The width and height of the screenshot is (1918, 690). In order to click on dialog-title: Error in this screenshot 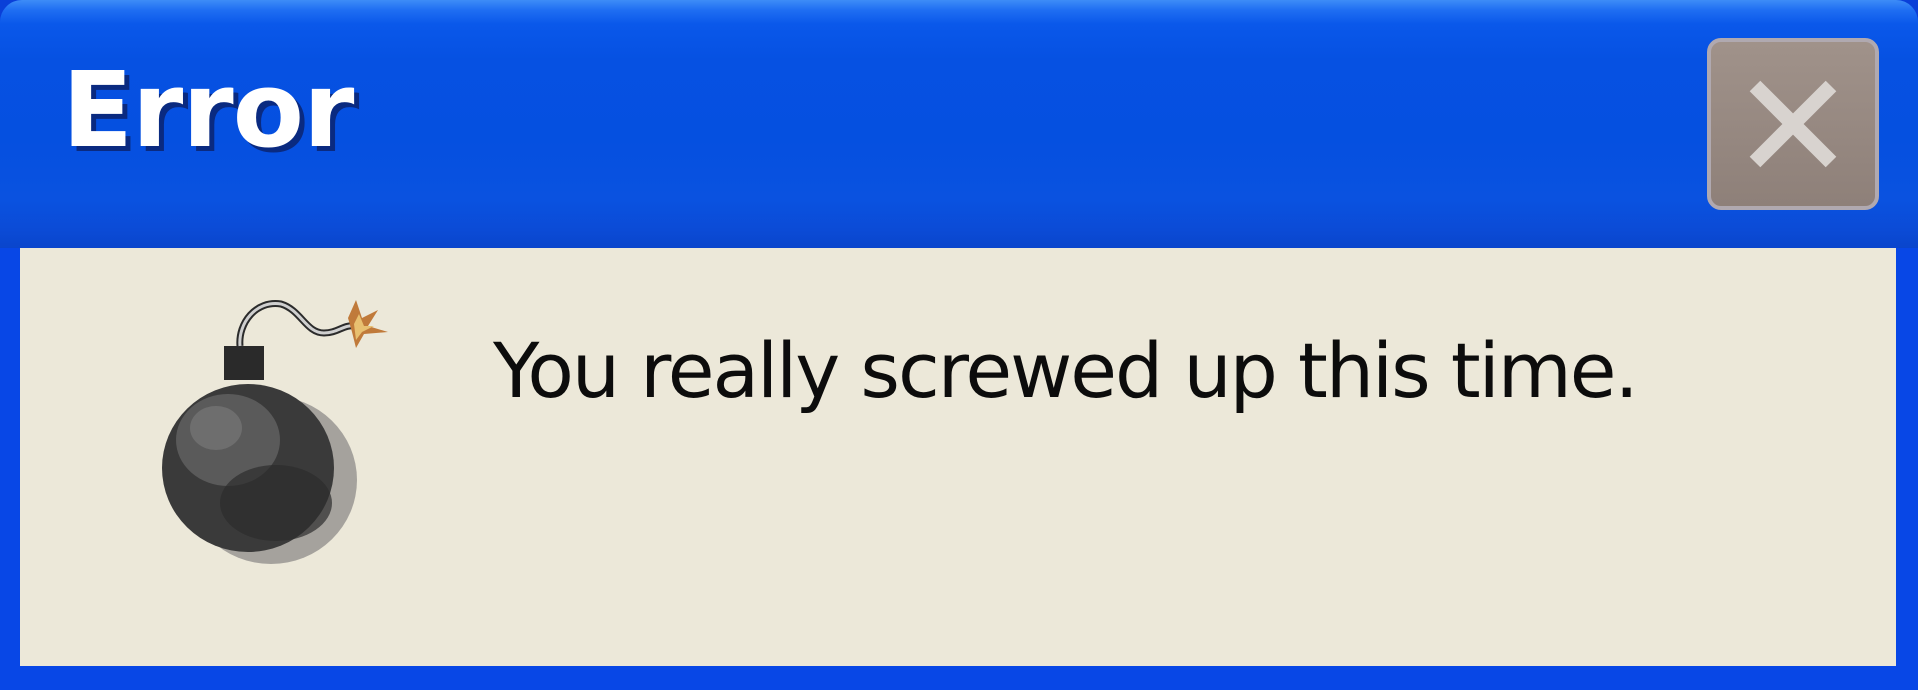, I will do `click(208, 110)`.